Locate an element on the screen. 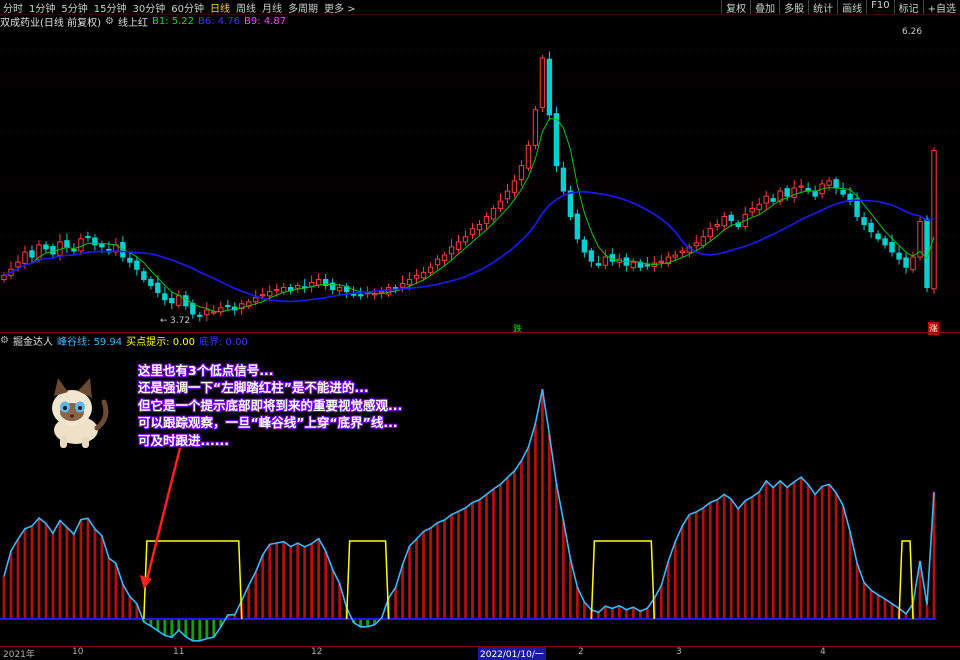 The height and width of the screenshot is (660, 960). period-tab: 60分钟 is located at coordinates (187, 7).